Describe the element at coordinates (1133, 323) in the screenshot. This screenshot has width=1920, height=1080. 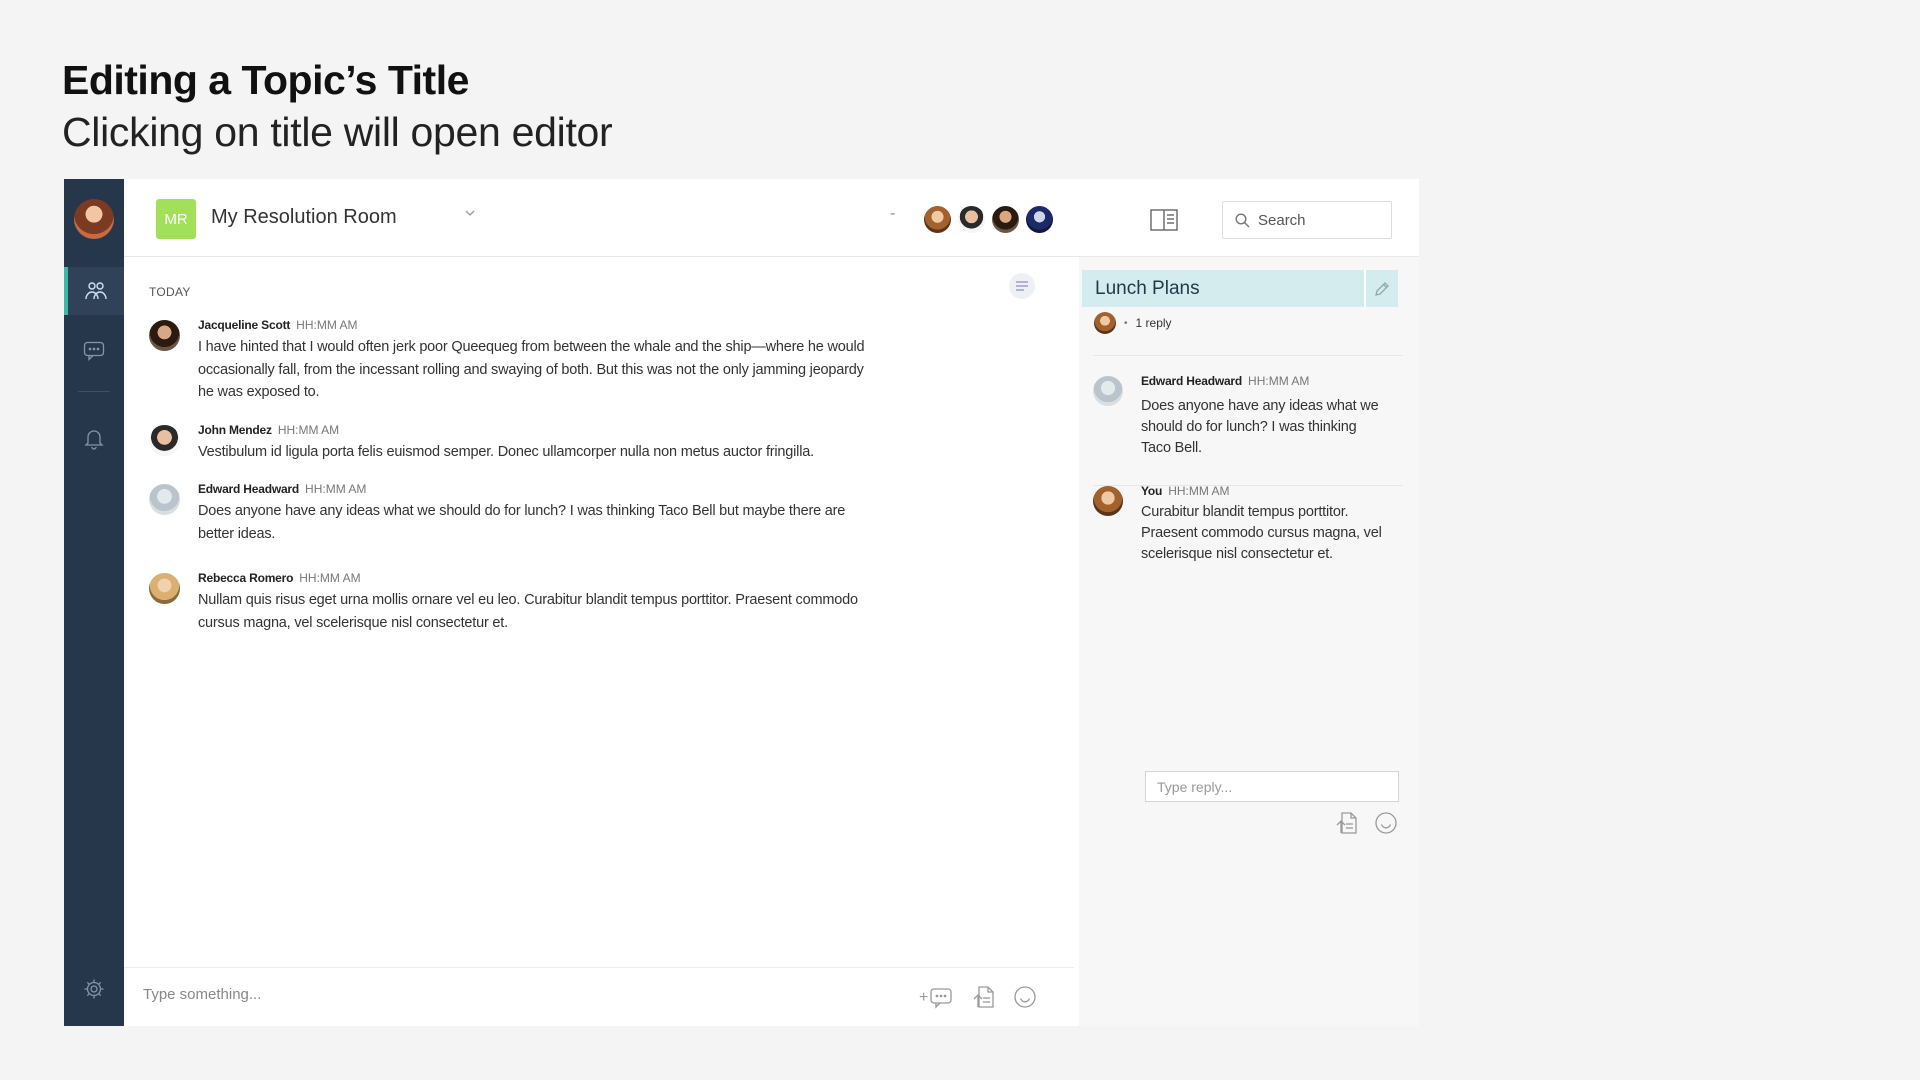
I see `topic-meta: • 1 reply` at that location.